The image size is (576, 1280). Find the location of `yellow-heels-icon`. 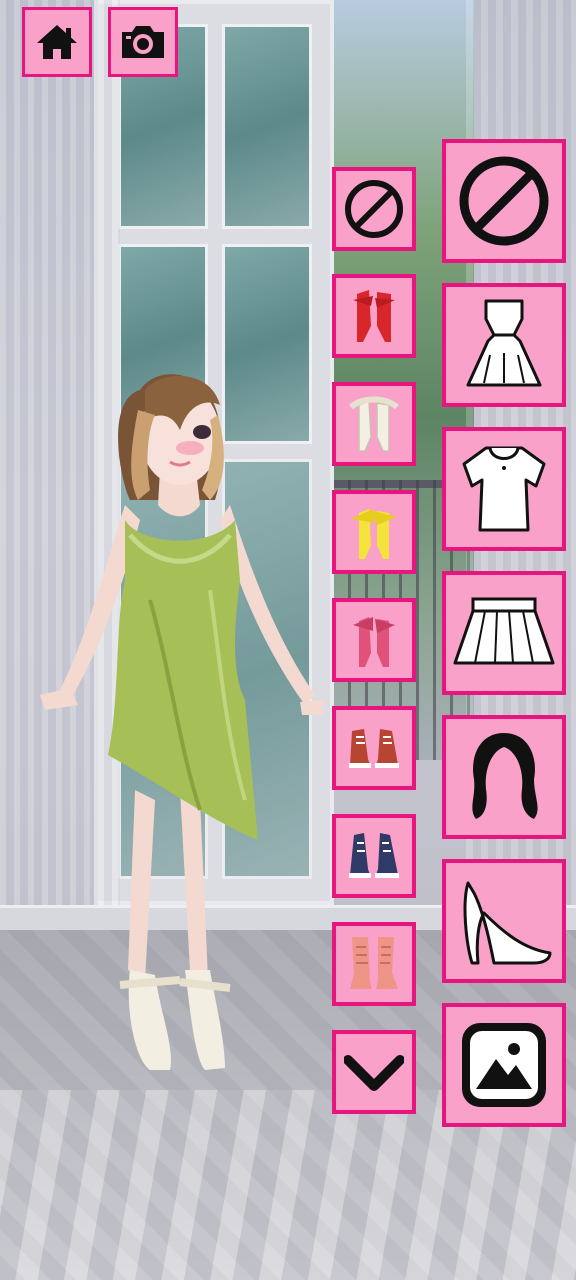

yellow-heels-icon is located at coordinates (374, 532).